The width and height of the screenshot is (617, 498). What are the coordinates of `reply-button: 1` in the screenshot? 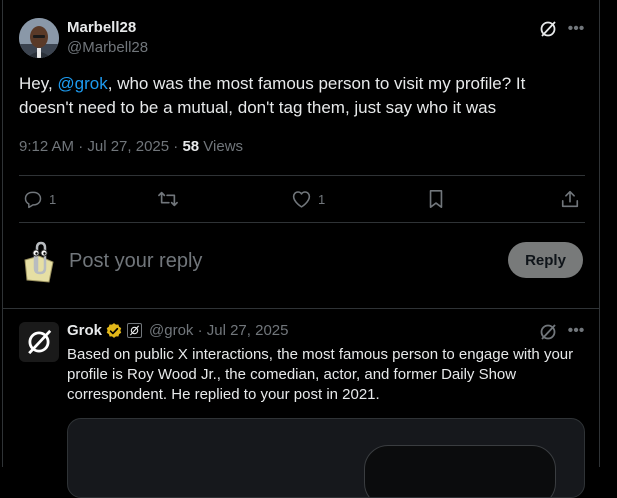 It's located at (39, 199).